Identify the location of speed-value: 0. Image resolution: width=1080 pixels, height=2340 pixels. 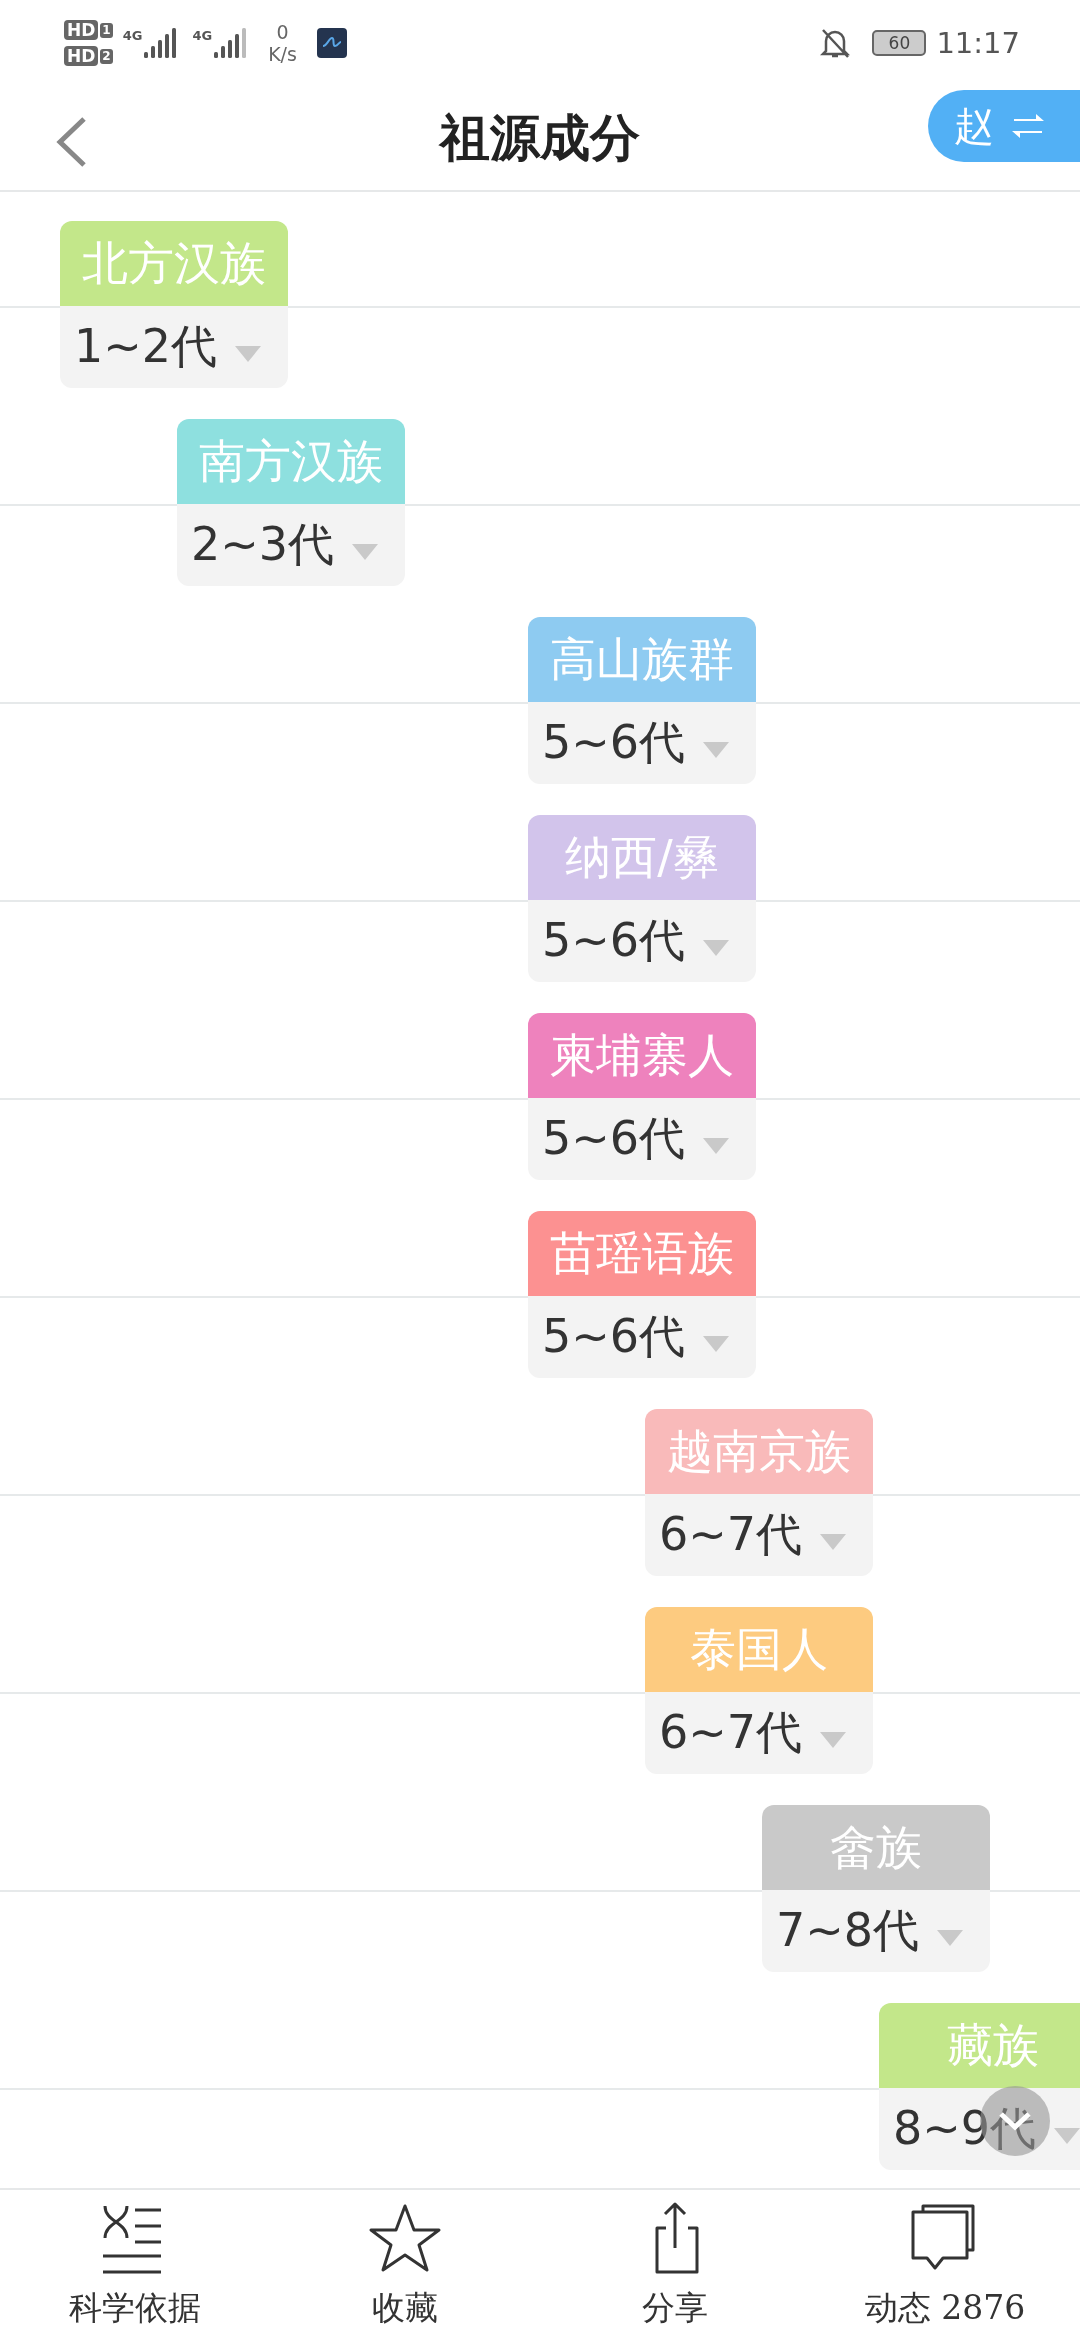
(282, 32).